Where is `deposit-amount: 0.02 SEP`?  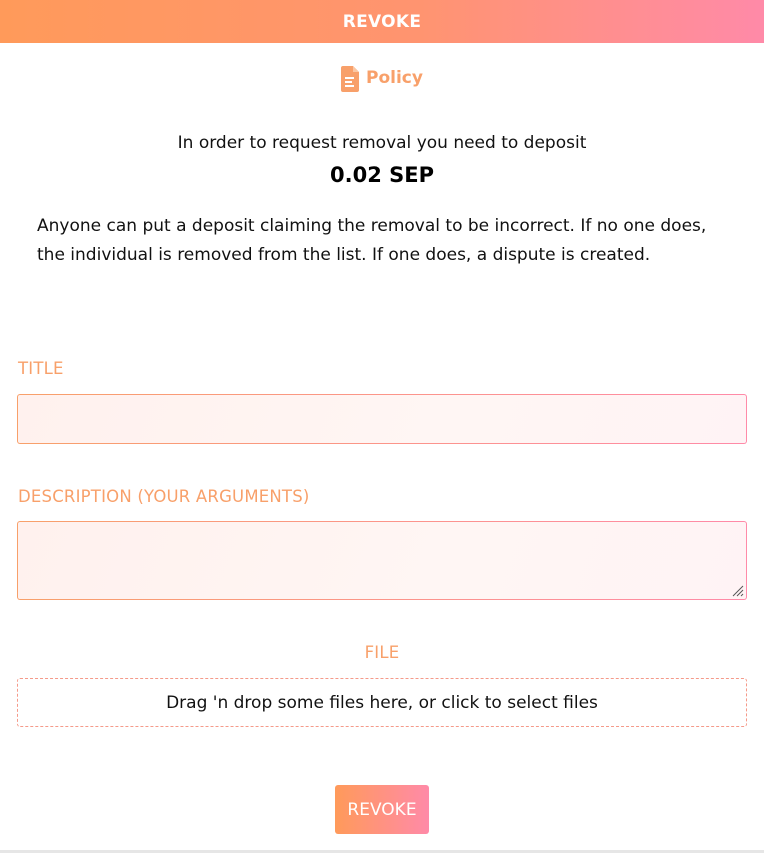
deposit-amount: 0.02 SEP is located at coordinates (382, 175).